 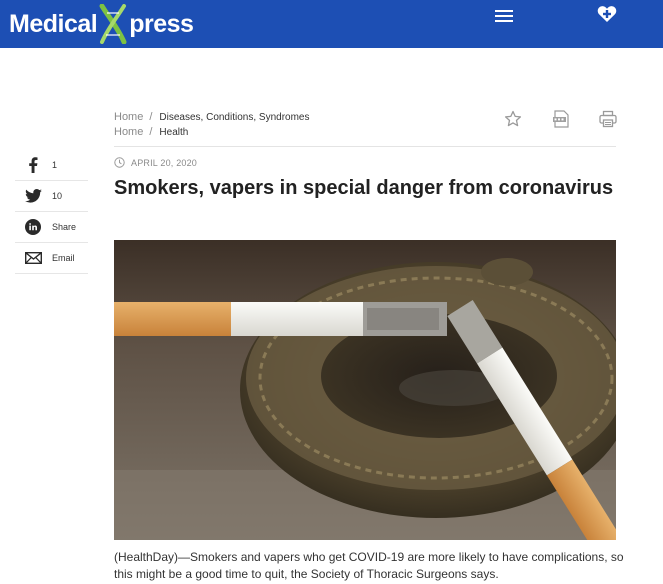 I want to click on logo-text-right: press, so click(x=161, y=23).